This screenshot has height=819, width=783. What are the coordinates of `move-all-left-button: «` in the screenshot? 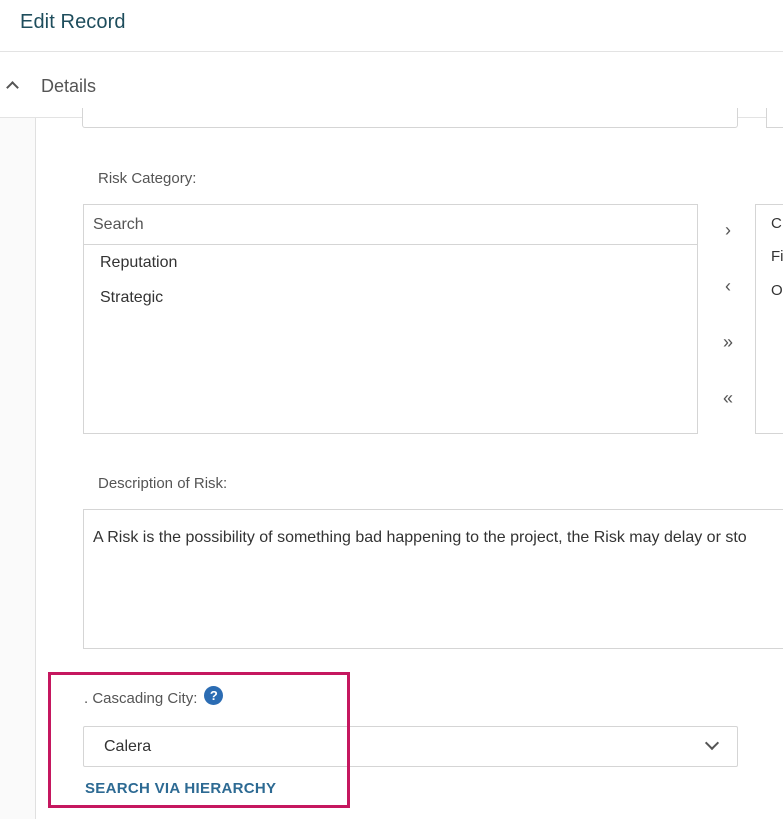 It's located at (728, 398).